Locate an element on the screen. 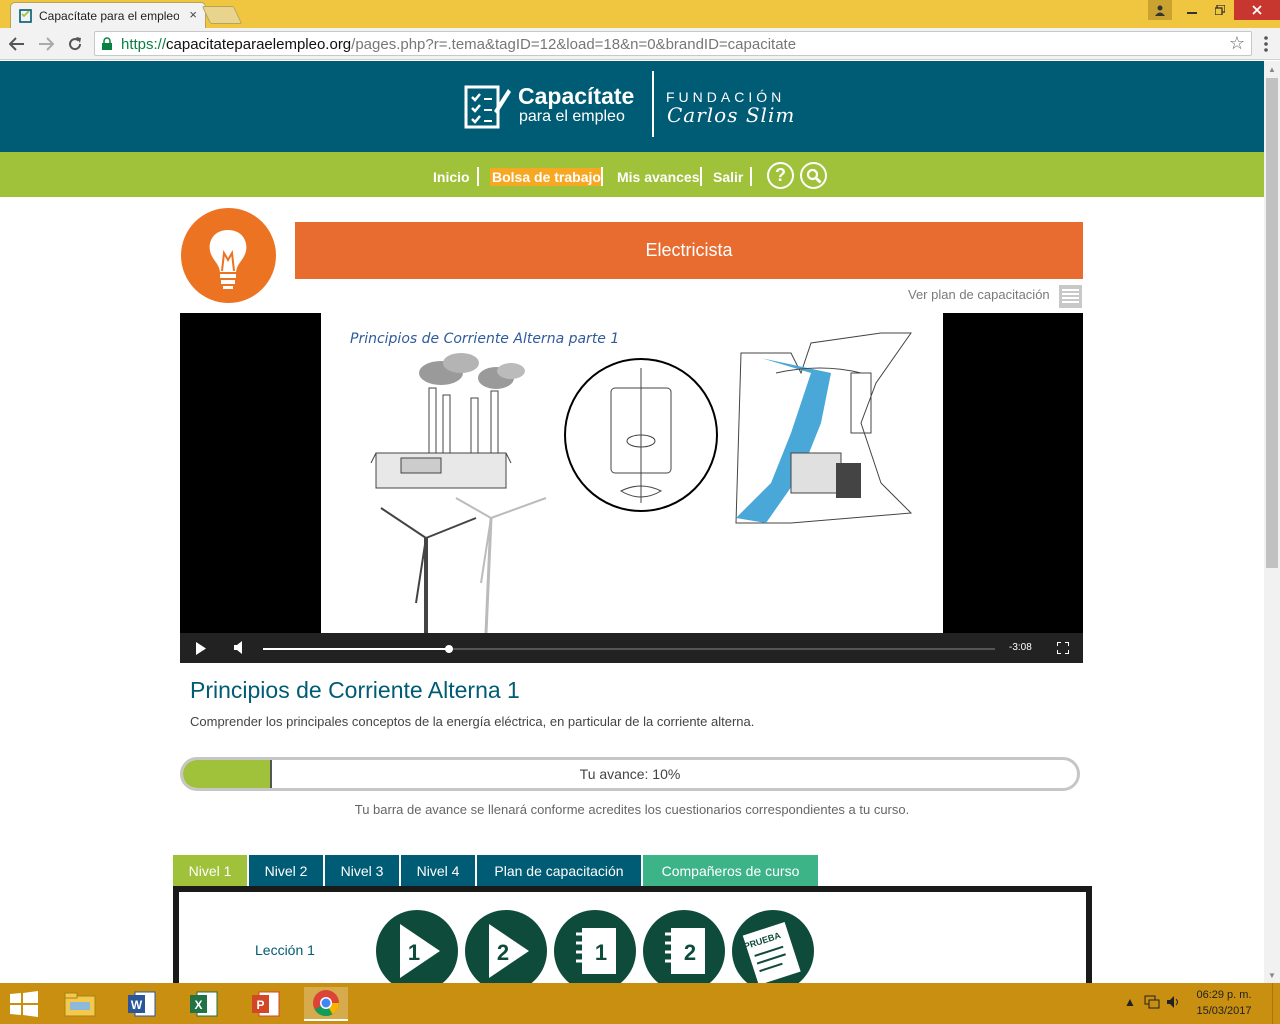  tab-nivel-4: Nivel 4 is located at coordinates (438, 870).